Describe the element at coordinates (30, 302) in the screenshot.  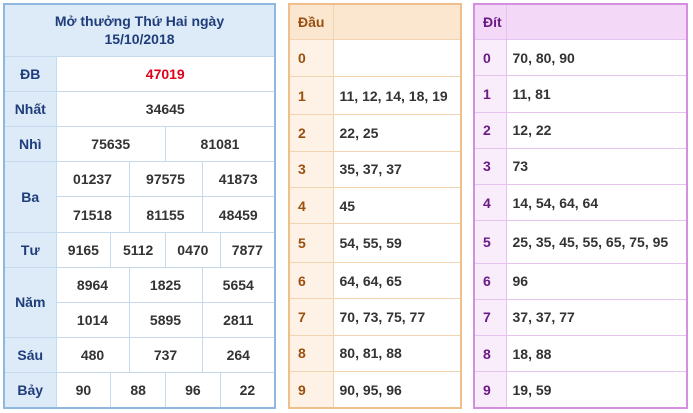
I see `prize-label-nam: Năm` at that location.